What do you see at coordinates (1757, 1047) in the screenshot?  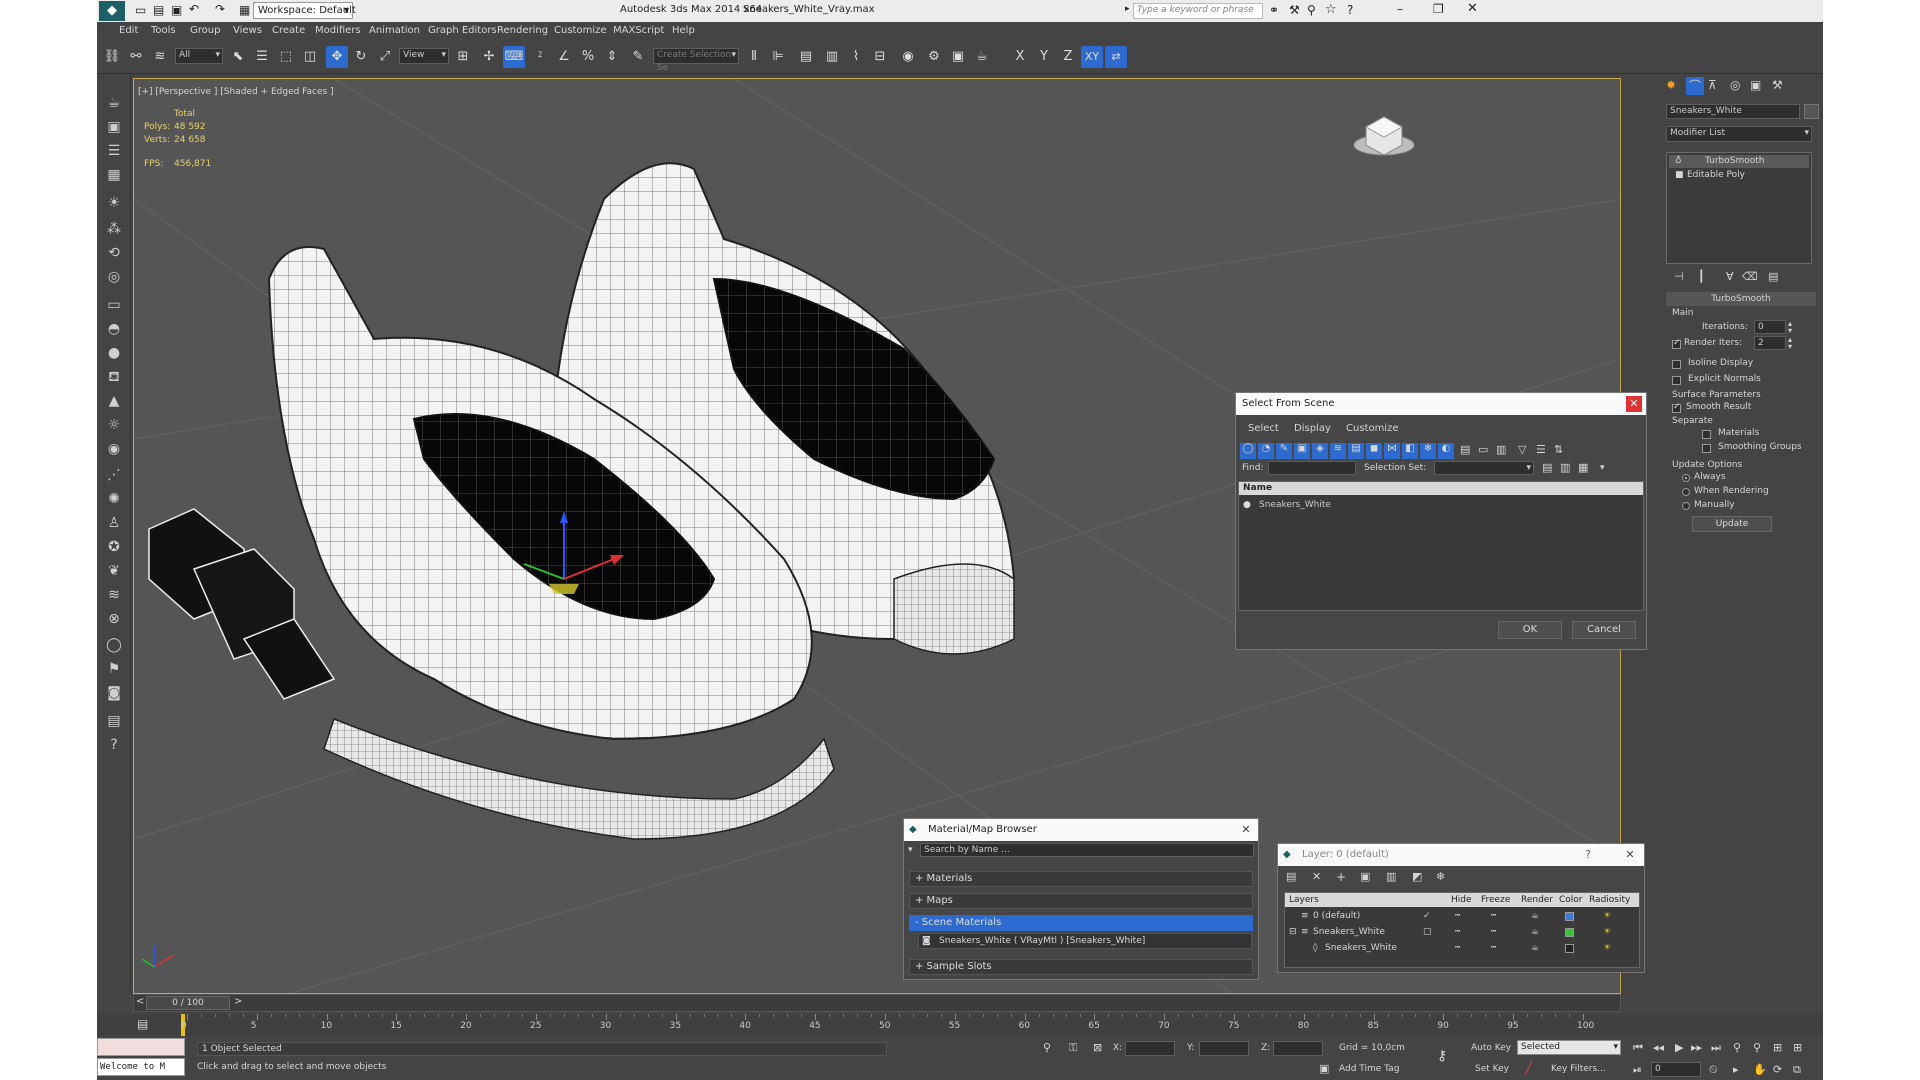 I see `zoom-all-icon: ⚲` at bounding box center [1757, 1047].